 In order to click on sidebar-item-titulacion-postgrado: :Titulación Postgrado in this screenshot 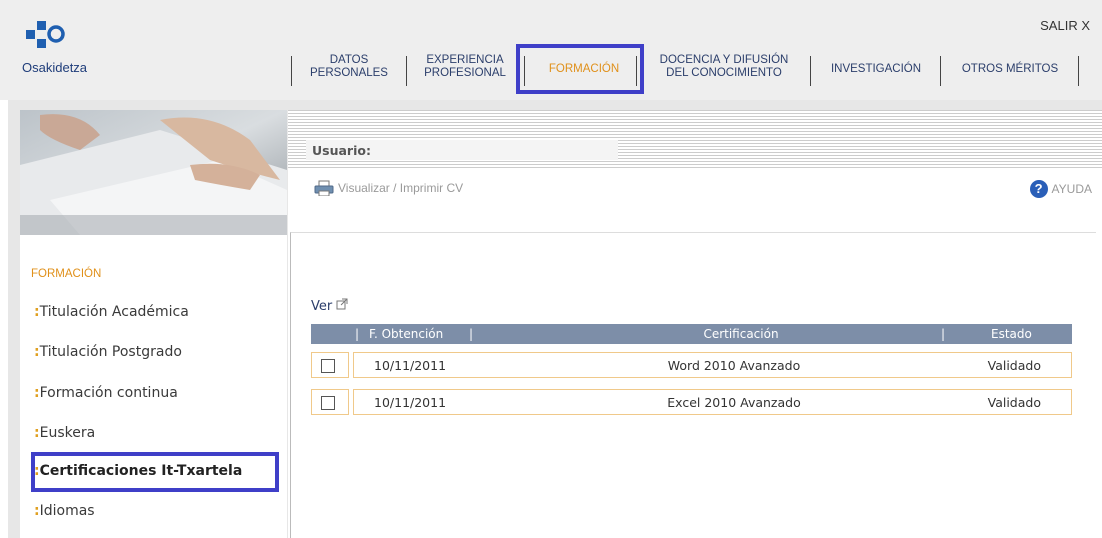, I will do `click(108, 352)`.